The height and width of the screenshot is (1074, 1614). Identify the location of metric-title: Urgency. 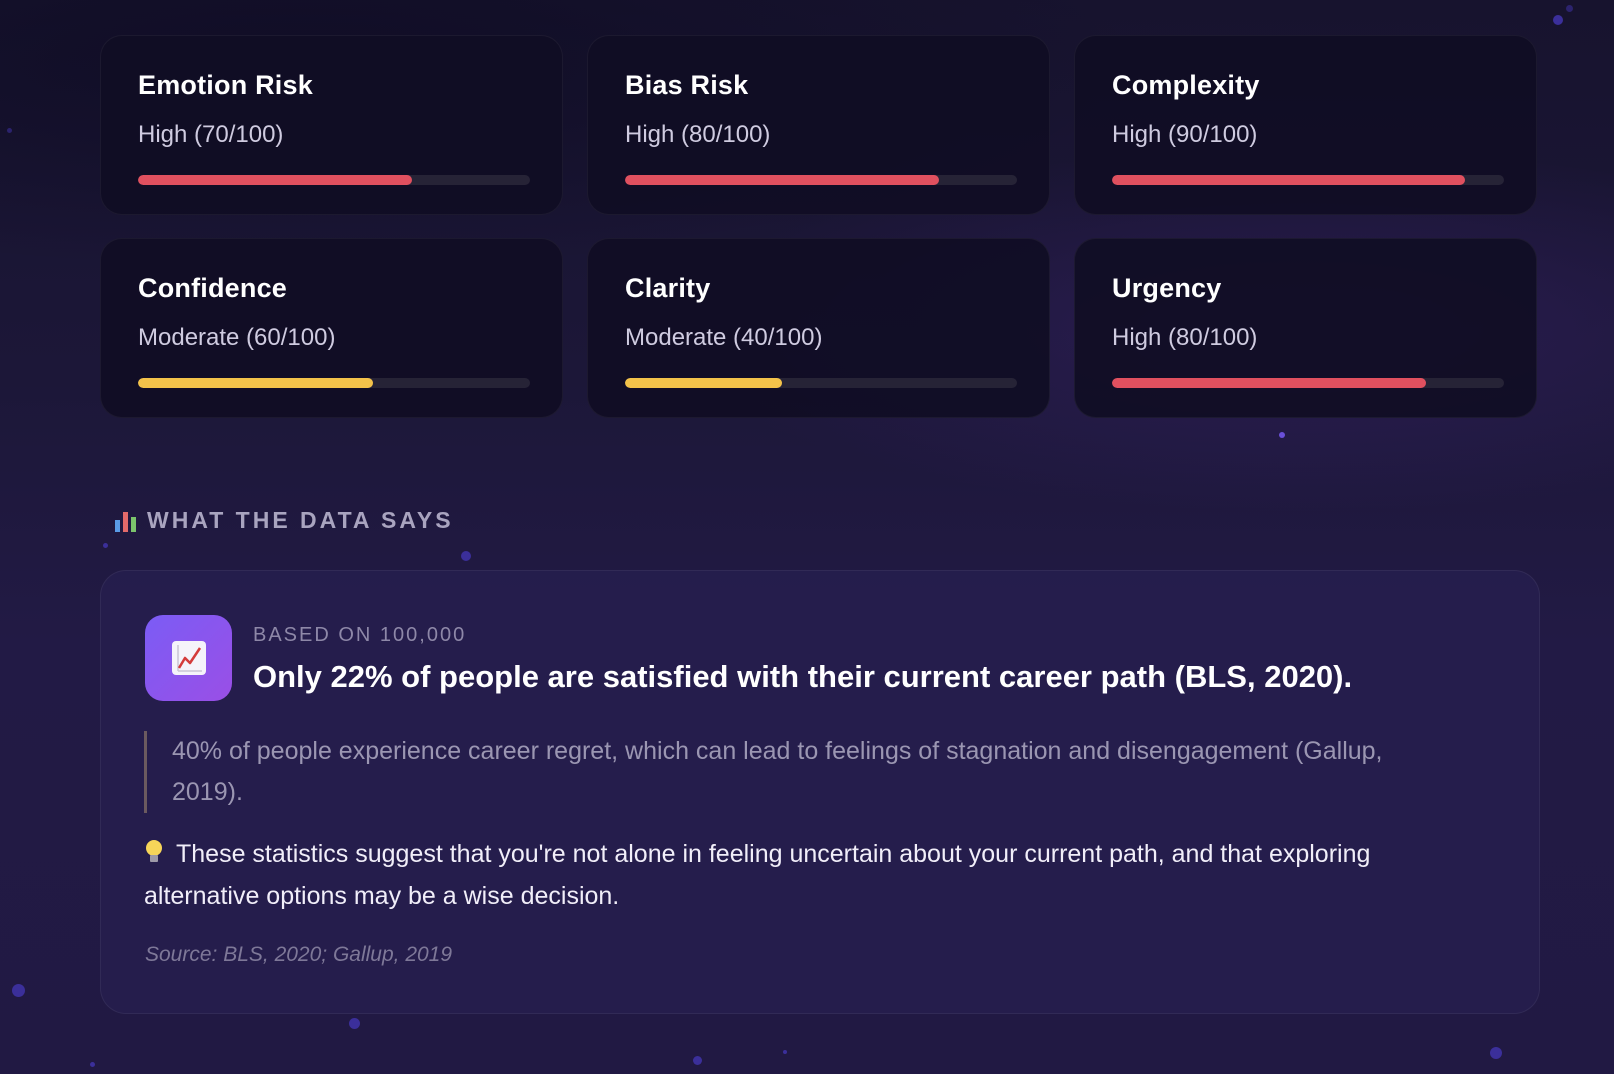
(1167, 288).